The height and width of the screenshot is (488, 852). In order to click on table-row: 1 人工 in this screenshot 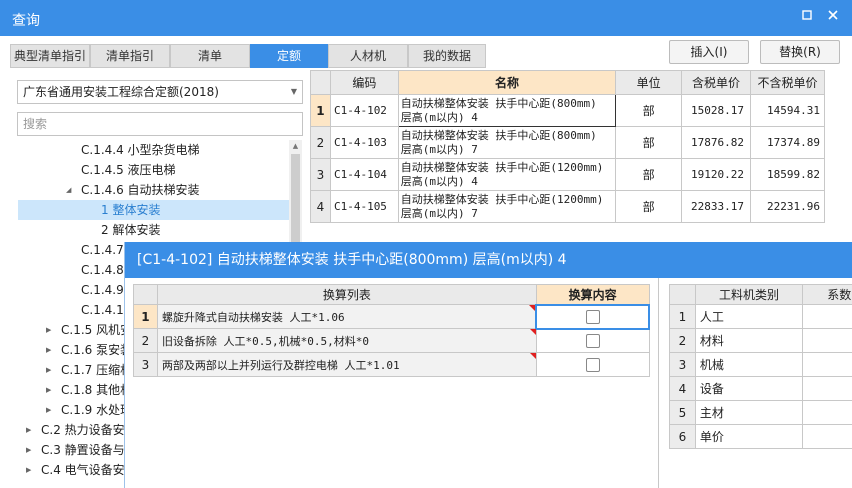, I will do `click(760, 316)`.